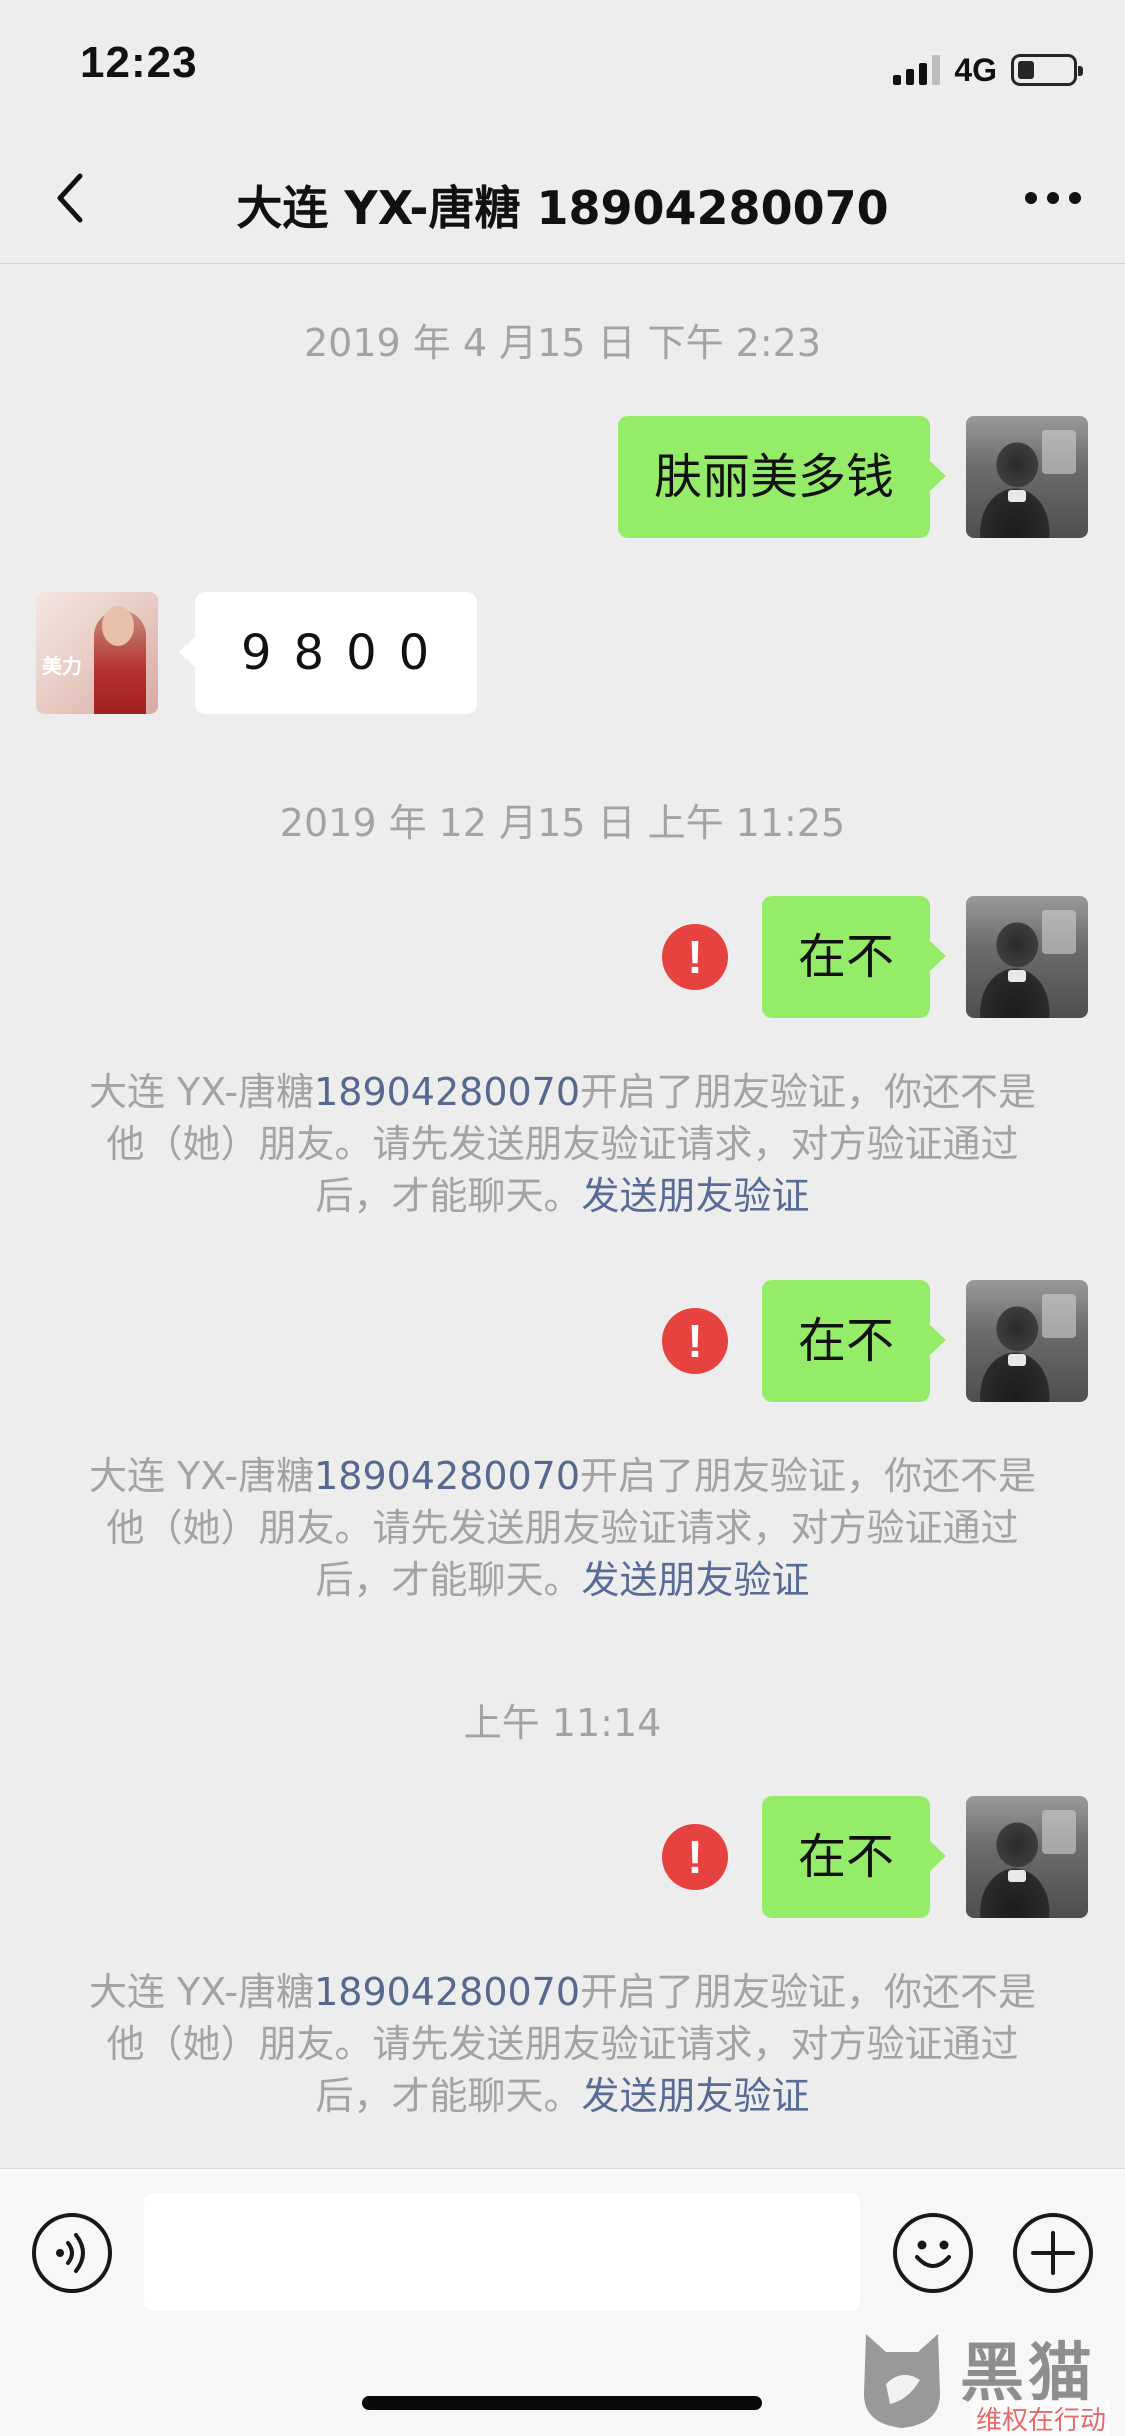 The height and width of the screenshot is (2436, 1125). I want to click on more-functions-button, so click(1053, 2253).